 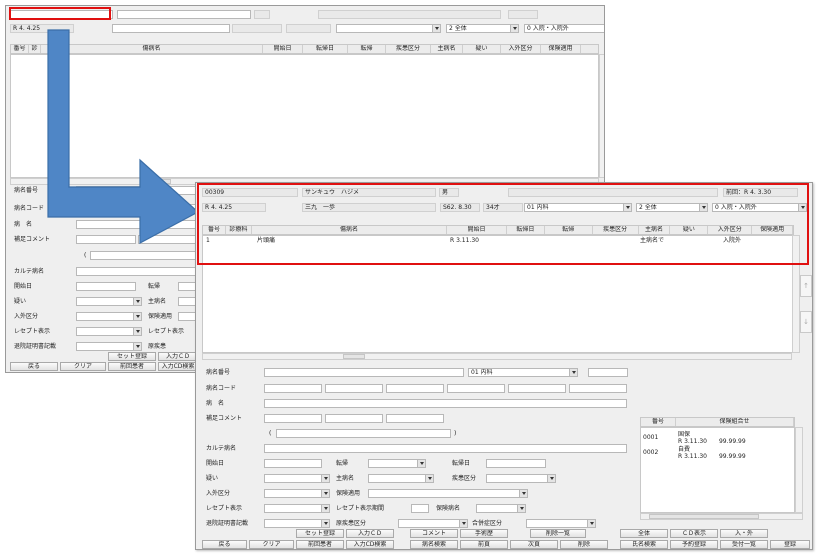 What do you see at coordinates (806, 322) in the screenshot?
I see `down-arrow-icon: ↓` at bounding box center [806, 322].